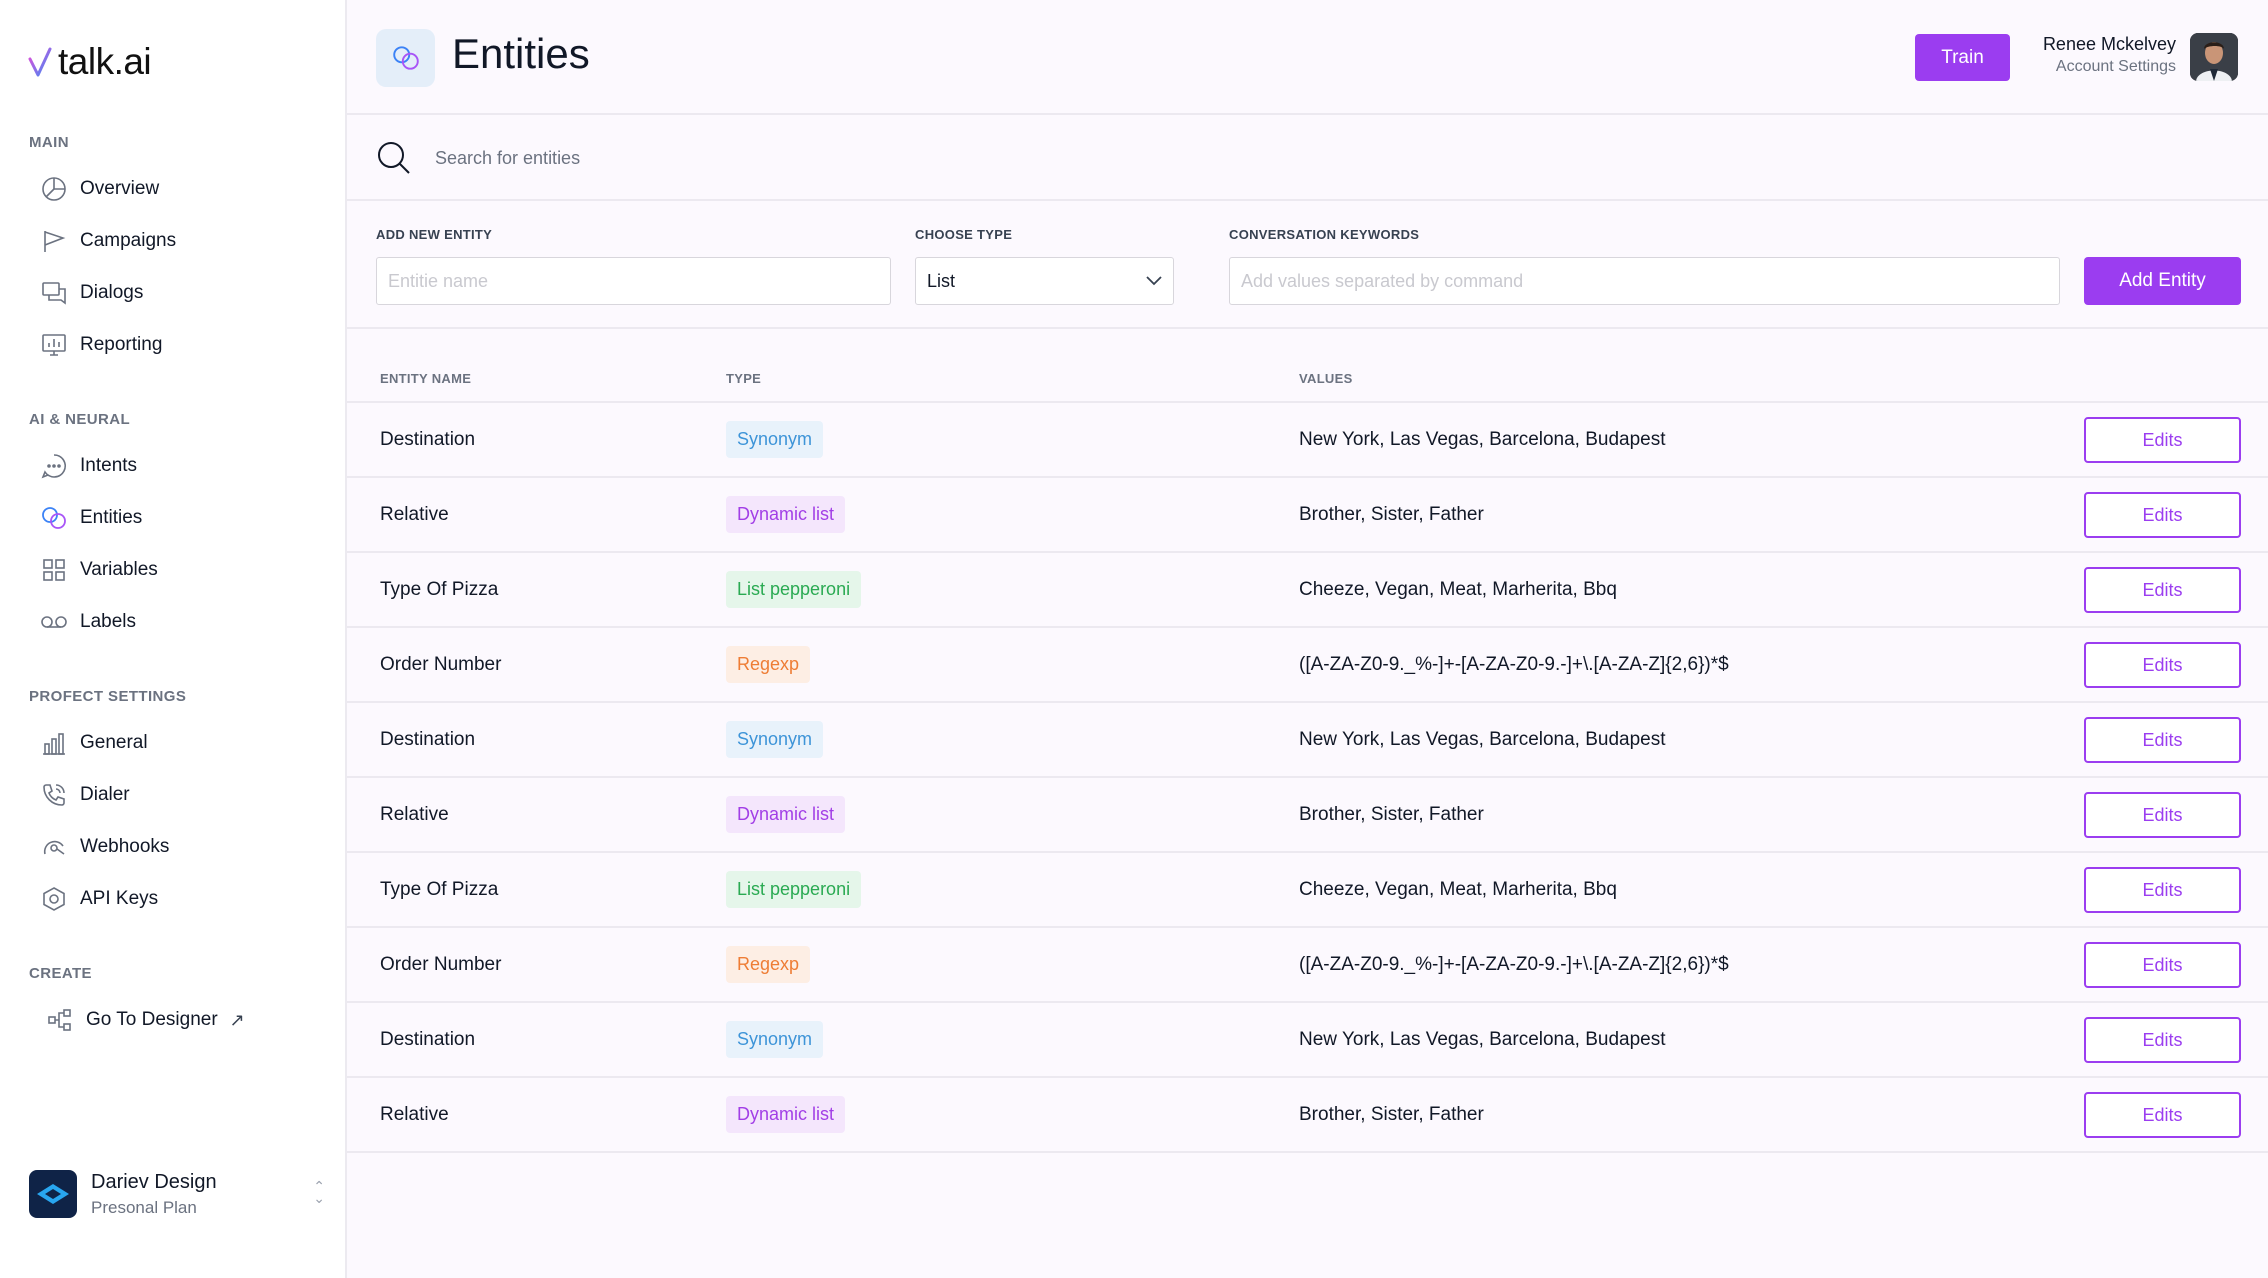 The height and width of the screenshot is (1278, 2268). I want to click on section-title-main: MAIN, so click(49, 142).